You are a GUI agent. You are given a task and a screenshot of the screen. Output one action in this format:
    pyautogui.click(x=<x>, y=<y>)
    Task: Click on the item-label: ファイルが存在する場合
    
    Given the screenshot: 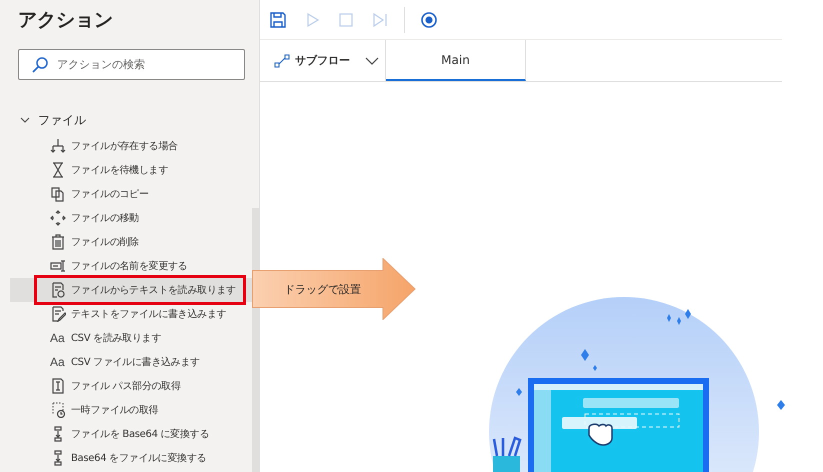 What is the action you would take?
    pyautogui.click(x=124, y=146)
    